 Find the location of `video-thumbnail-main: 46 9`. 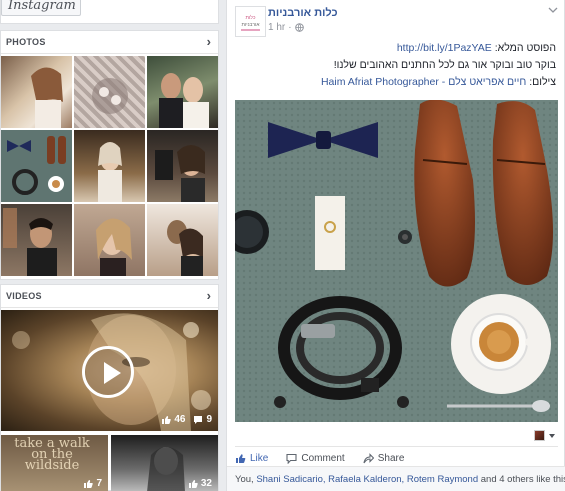

video-thumbnail-main: 46 9 is located at coordinates (109, 370).